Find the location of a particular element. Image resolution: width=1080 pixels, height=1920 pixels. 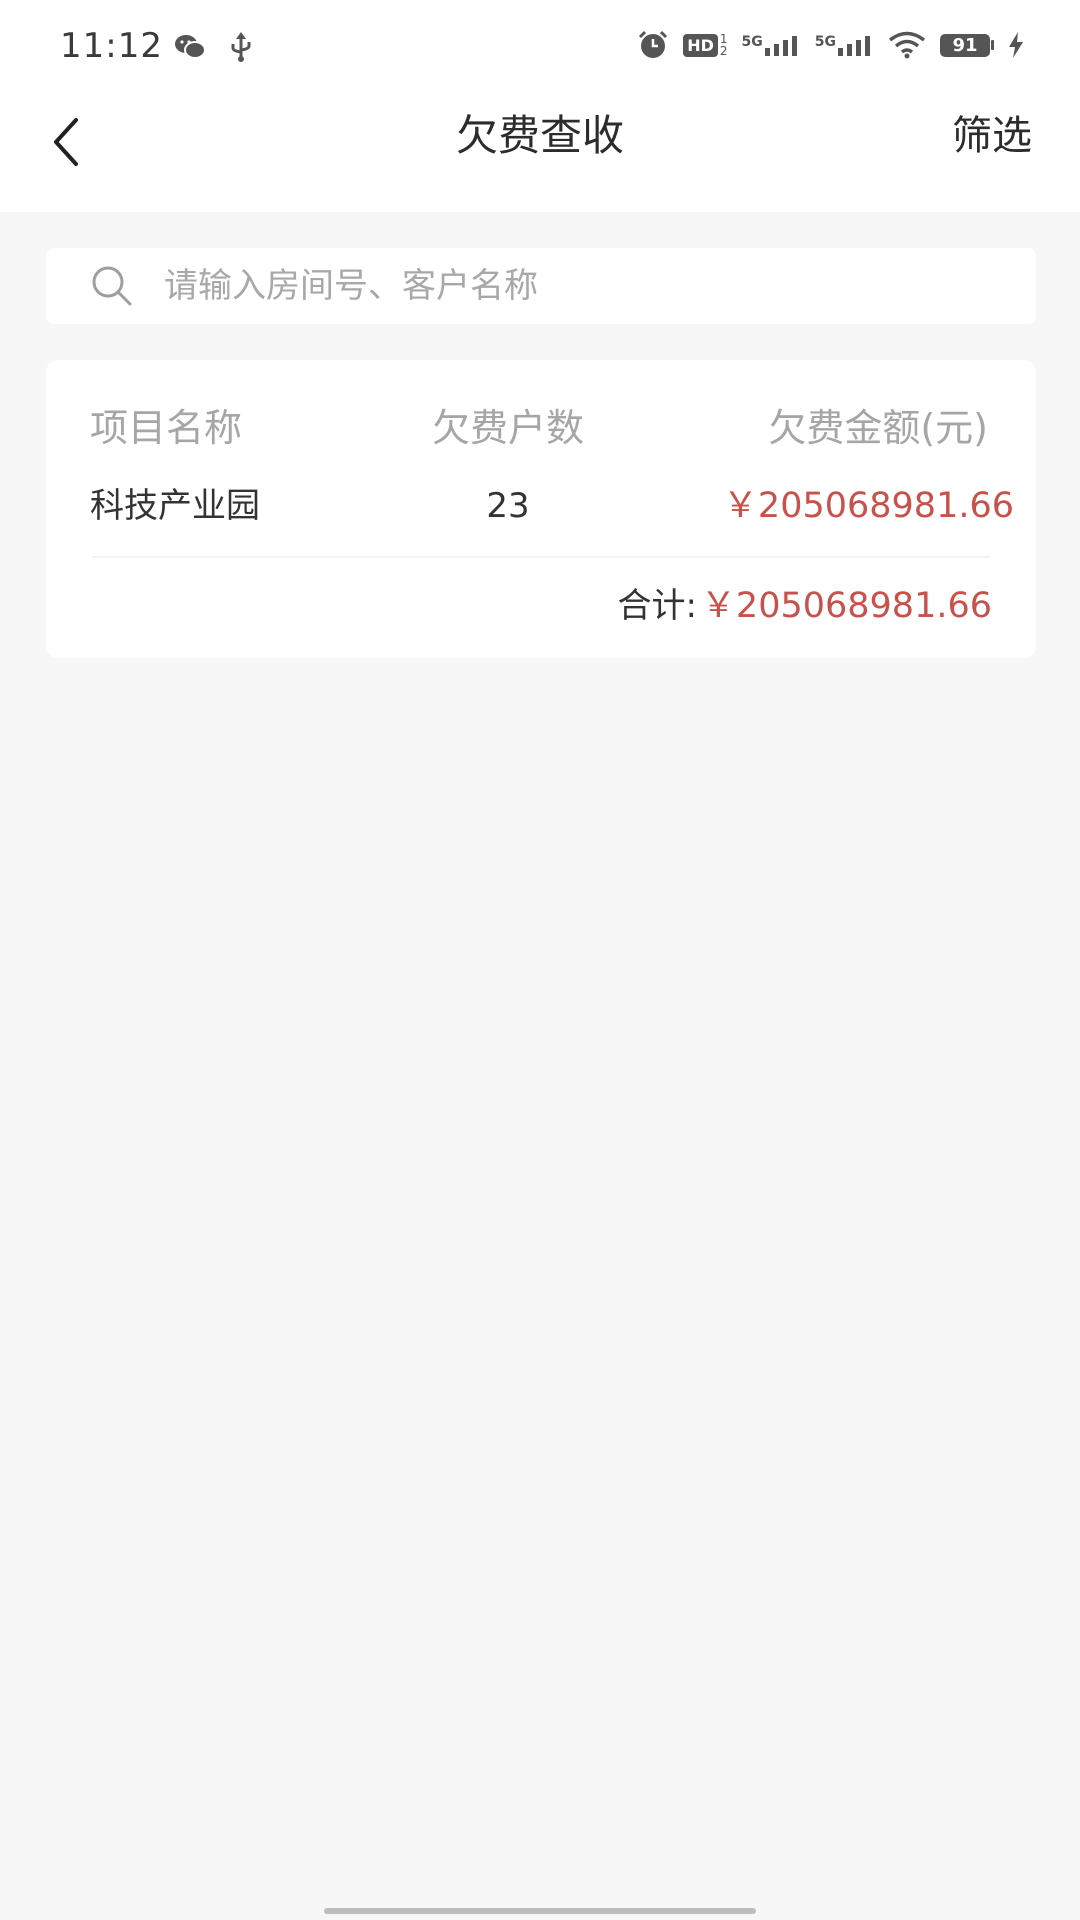

wifi-icon is located at coordinates (907, 45).